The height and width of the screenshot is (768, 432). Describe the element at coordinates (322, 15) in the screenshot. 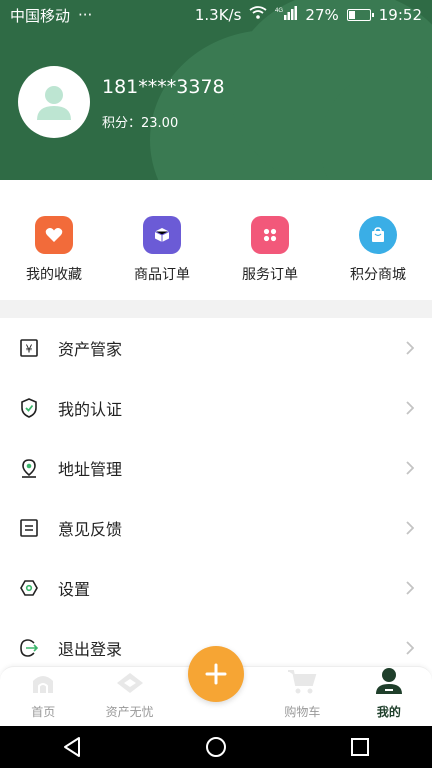

I see `battery-percent: 27%` at that location.